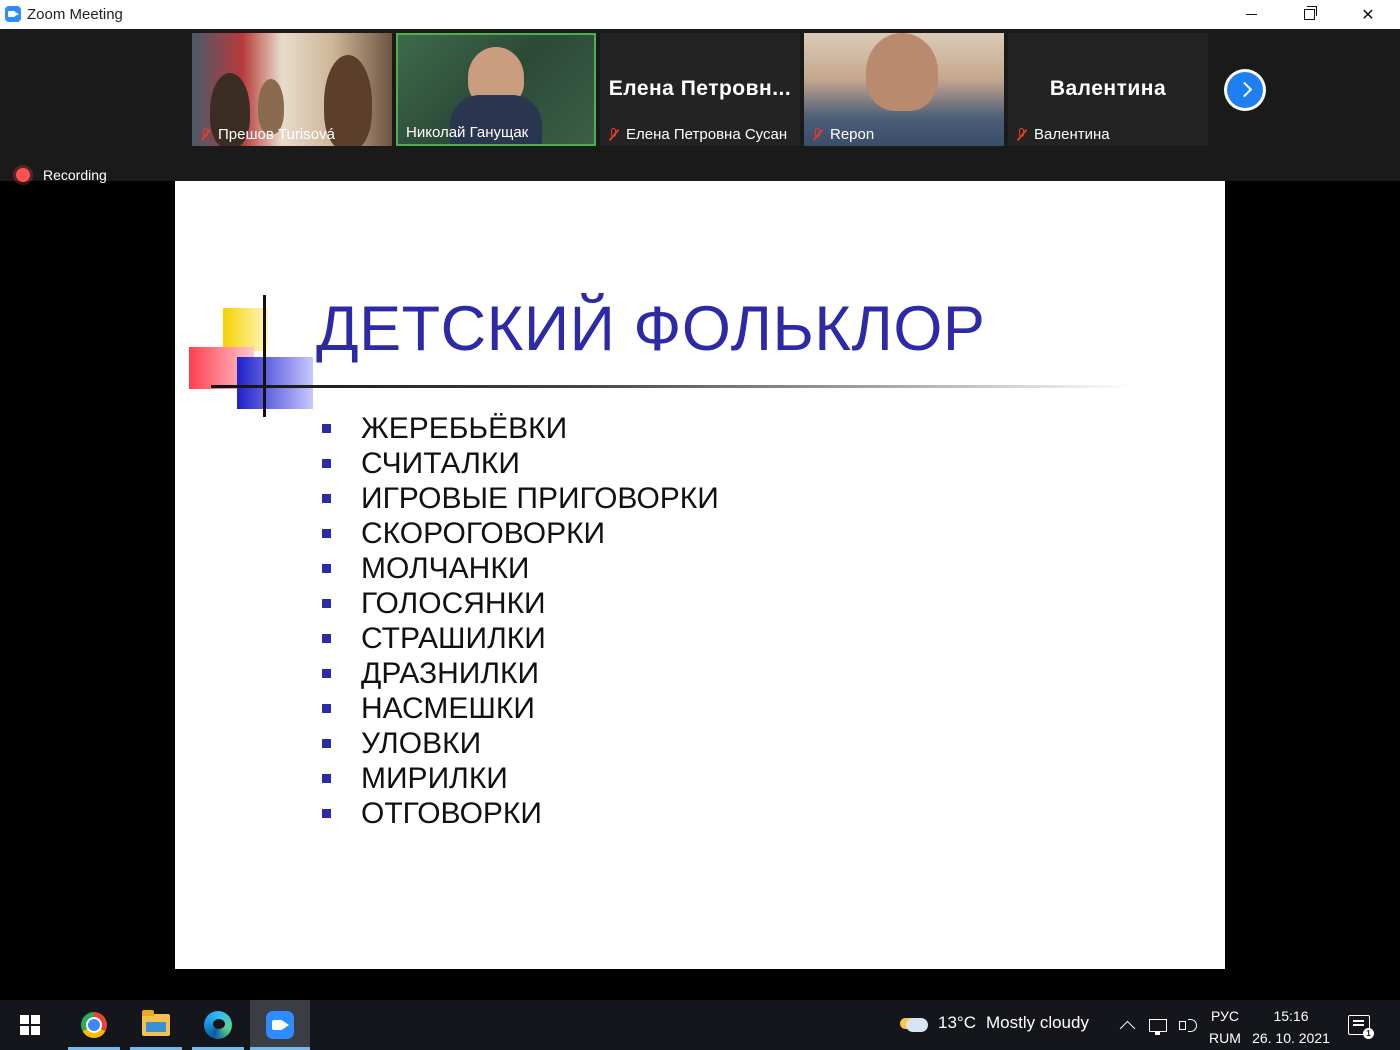 The image size is (1400, 1050). I want to click on network-button, so click(1158, 1025).